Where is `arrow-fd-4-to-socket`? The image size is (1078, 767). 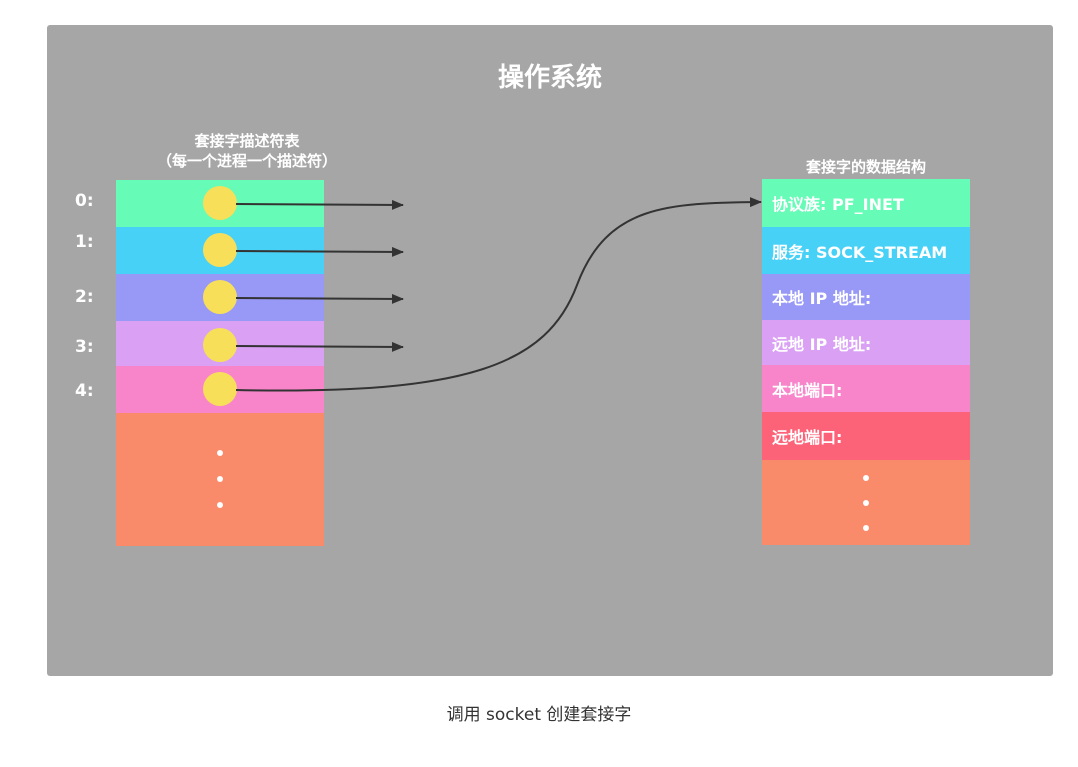 arrow-fd-4-to-socket is located at coordinates (498, 294).